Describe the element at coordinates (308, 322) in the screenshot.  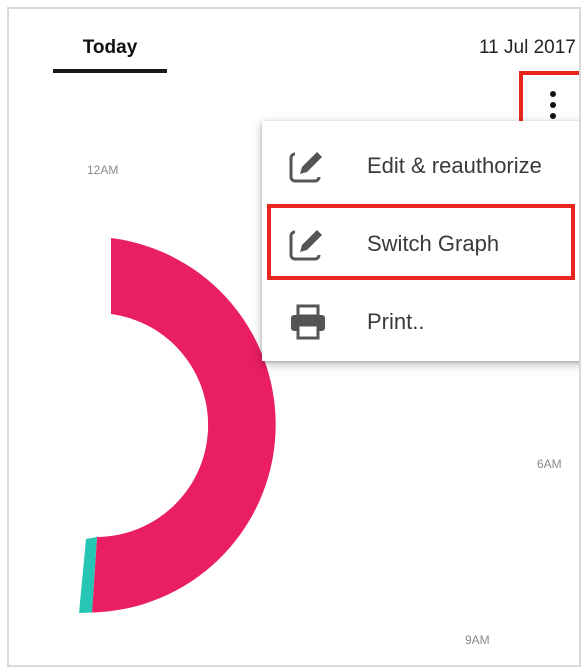
I see `print-icon` at that location.